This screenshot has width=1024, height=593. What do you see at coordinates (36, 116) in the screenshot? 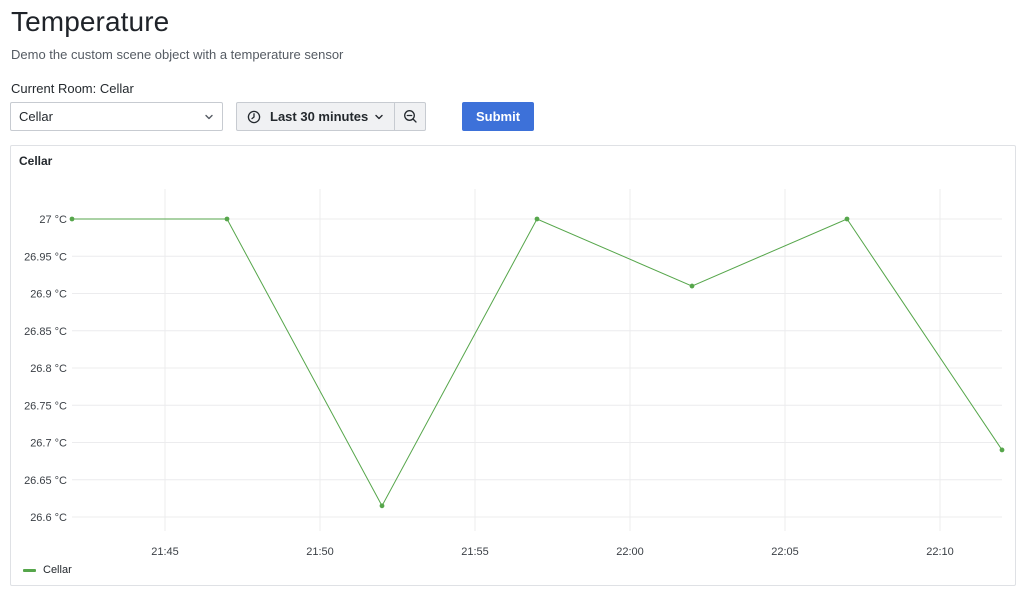
I see `room-select-value: Cellar` at bounding box center [36, 116].